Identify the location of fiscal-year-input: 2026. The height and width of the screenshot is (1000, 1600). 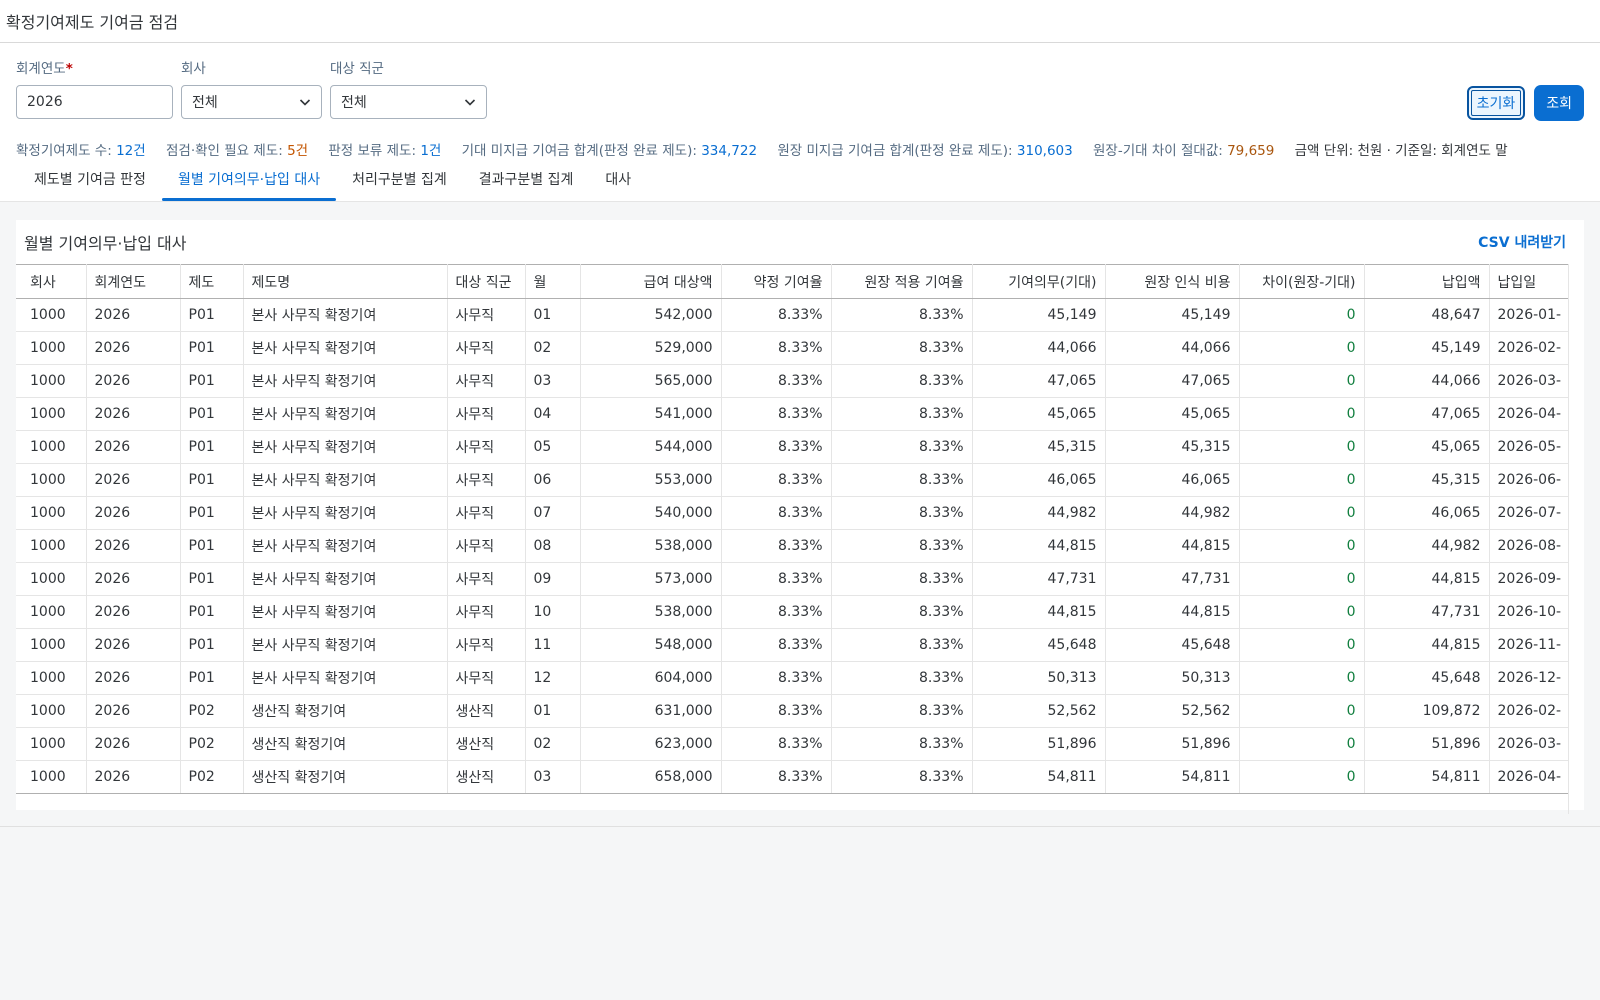
(94, 102).